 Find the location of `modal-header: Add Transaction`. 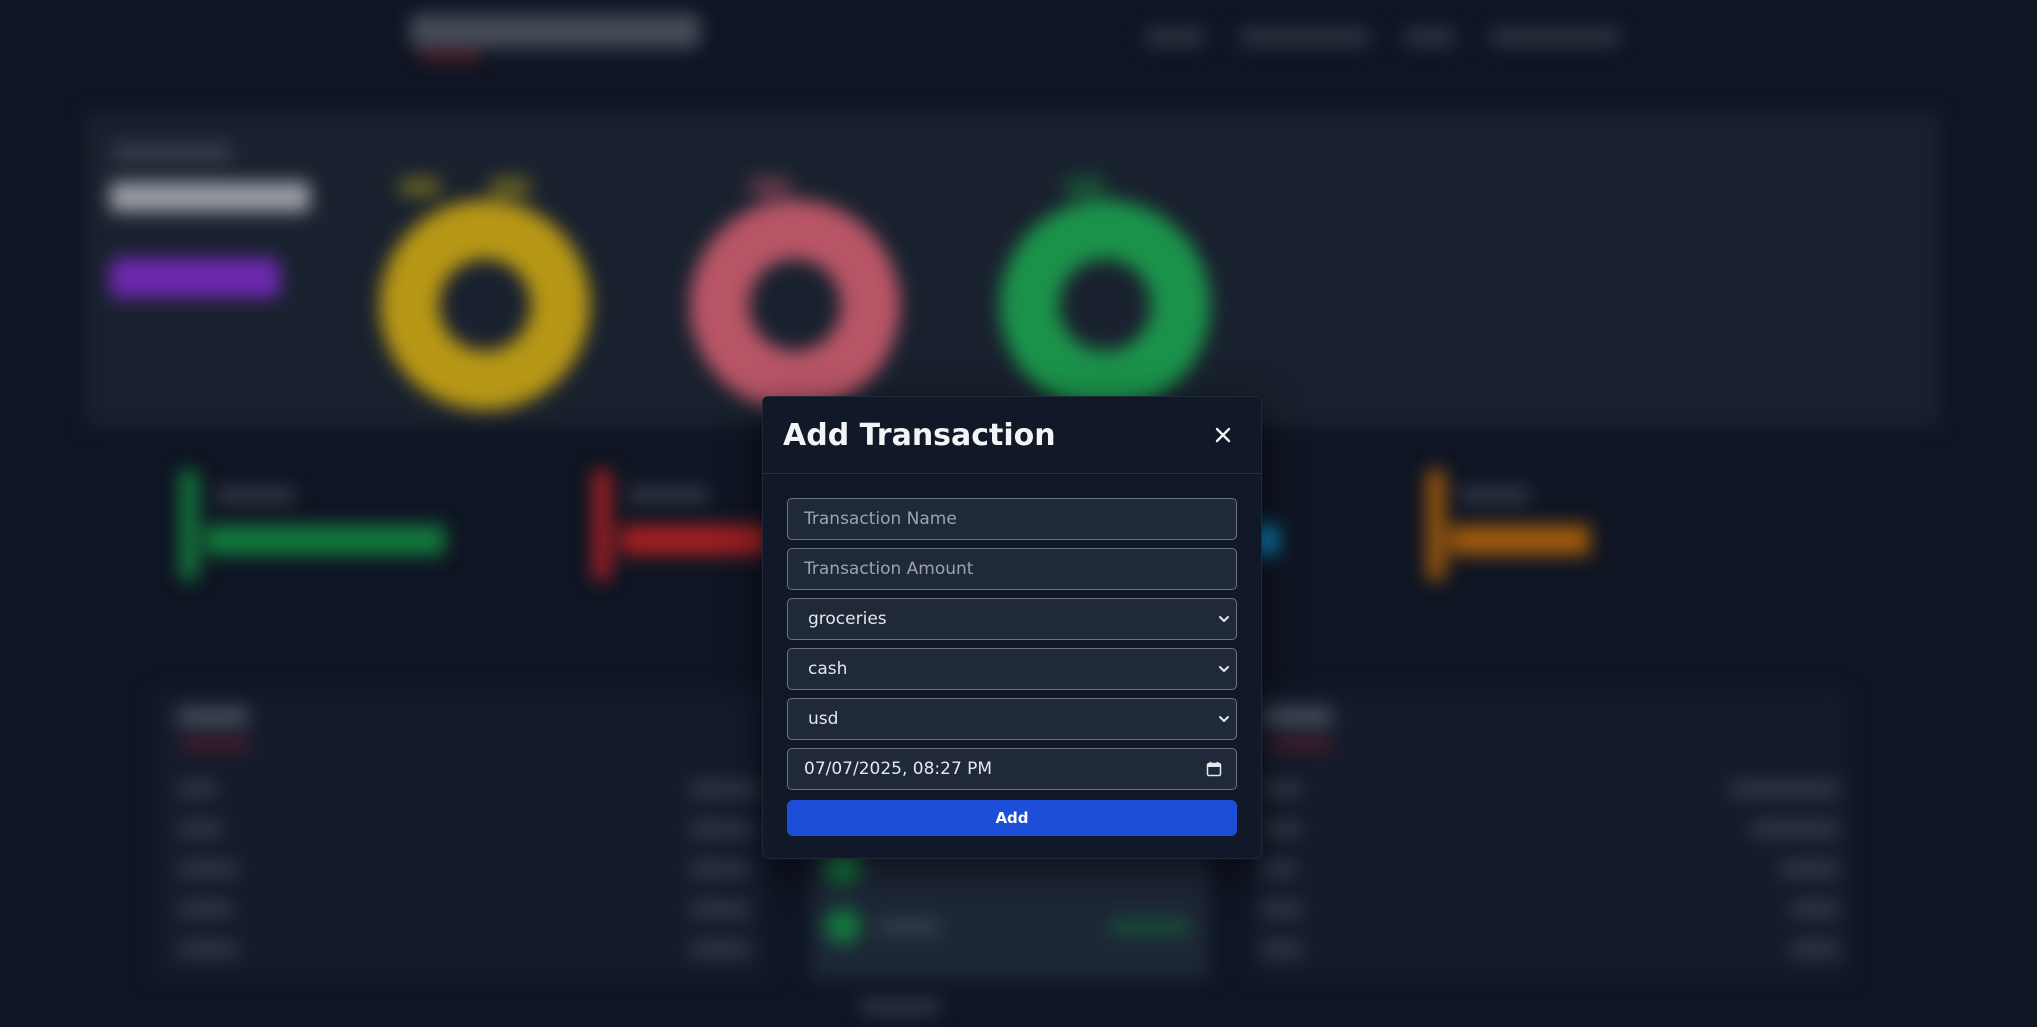

modal-header: Add Transaction is located at coordinates (1012, 435).